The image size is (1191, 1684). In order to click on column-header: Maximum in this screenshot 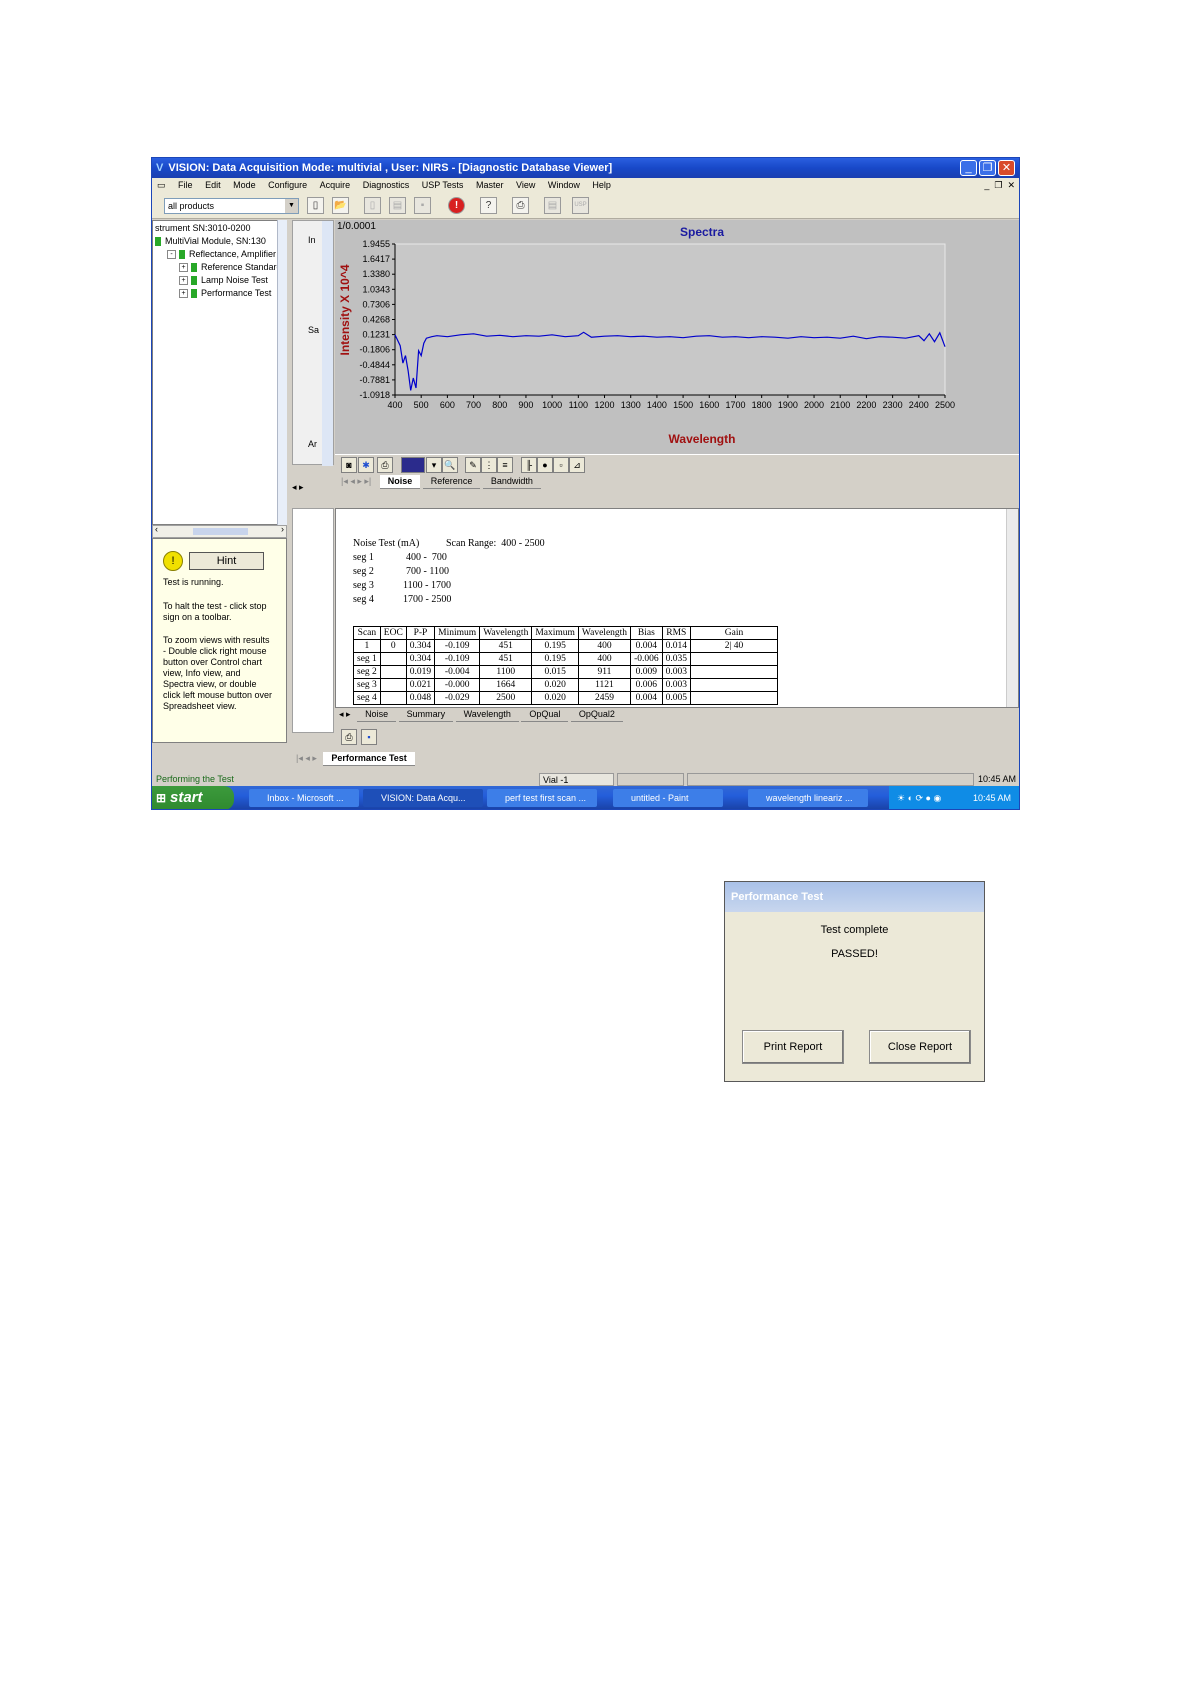, I will do `click(555, 633)`.